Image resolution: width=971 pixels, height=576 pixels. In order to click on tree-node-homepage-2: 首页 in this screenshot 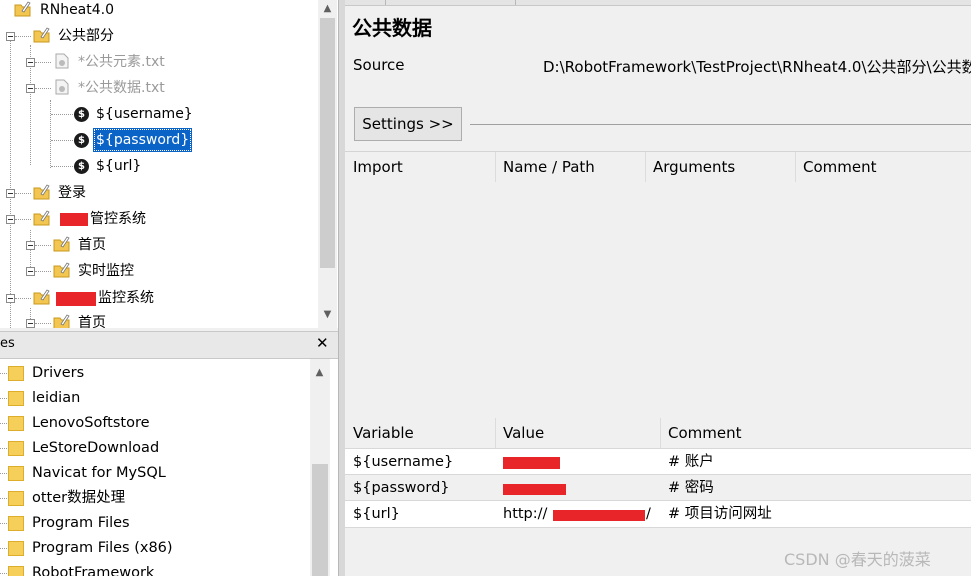, I will do `click(160, 319)`.